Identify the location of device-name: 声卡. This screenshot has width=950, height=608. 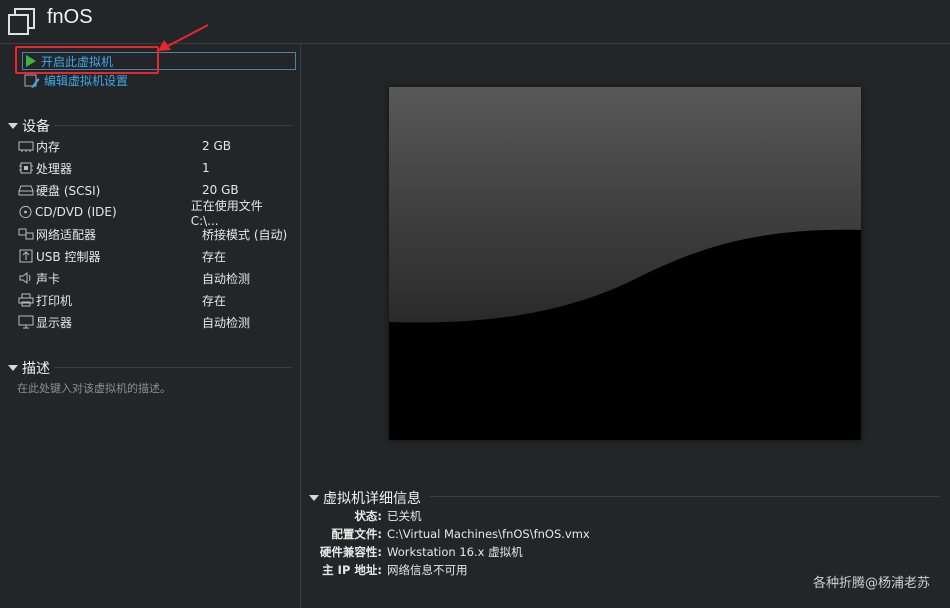
(48, 278).